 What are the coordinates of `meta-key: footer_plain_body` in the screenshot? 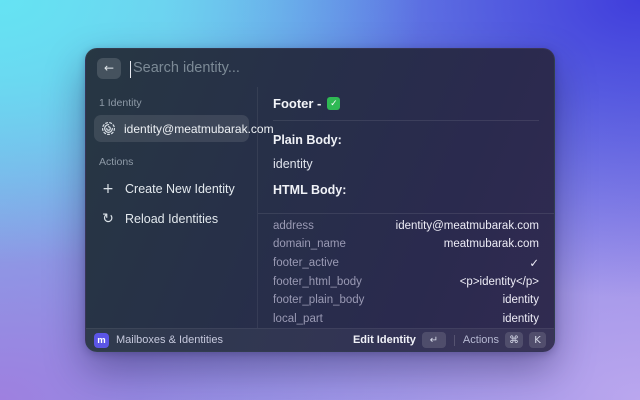 It's located at (319, 300).